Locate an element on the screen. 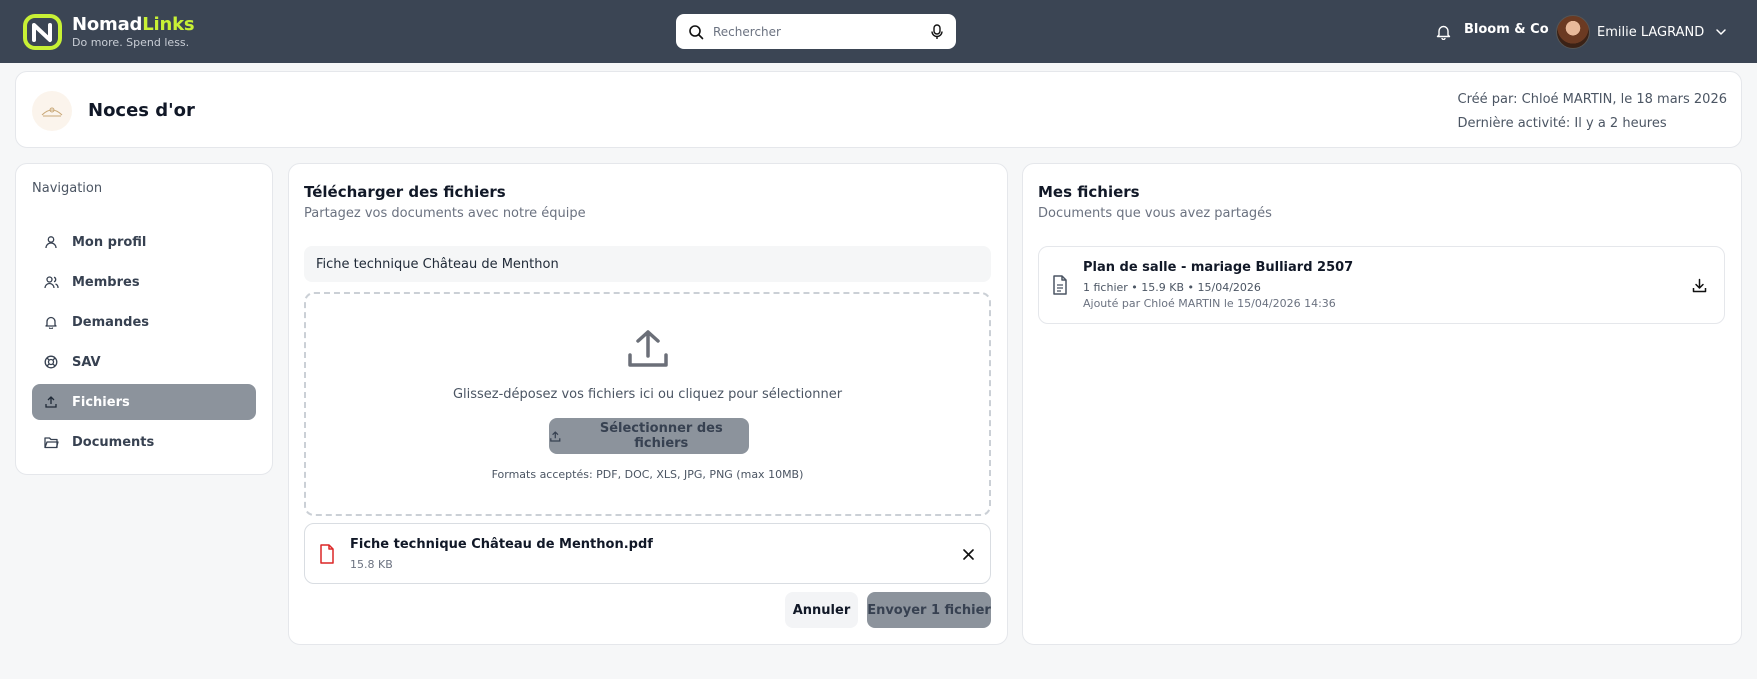 The height and width of the screenshot is (679, 1757). close-icon is located at coordinates (968, 554).